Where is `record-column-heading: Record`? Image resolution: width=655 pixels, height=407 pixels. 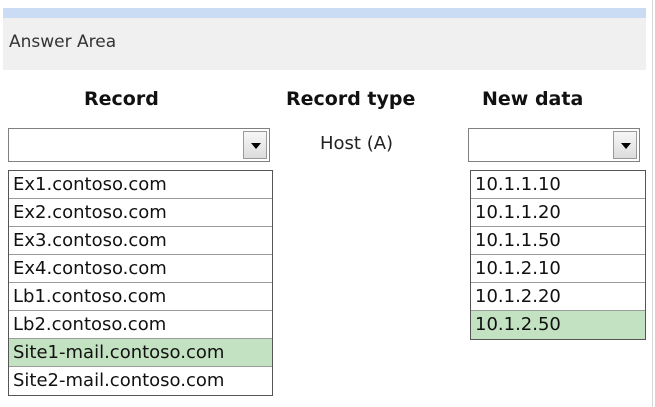
record-column-heading: Record is located at coordinates (121, 99).